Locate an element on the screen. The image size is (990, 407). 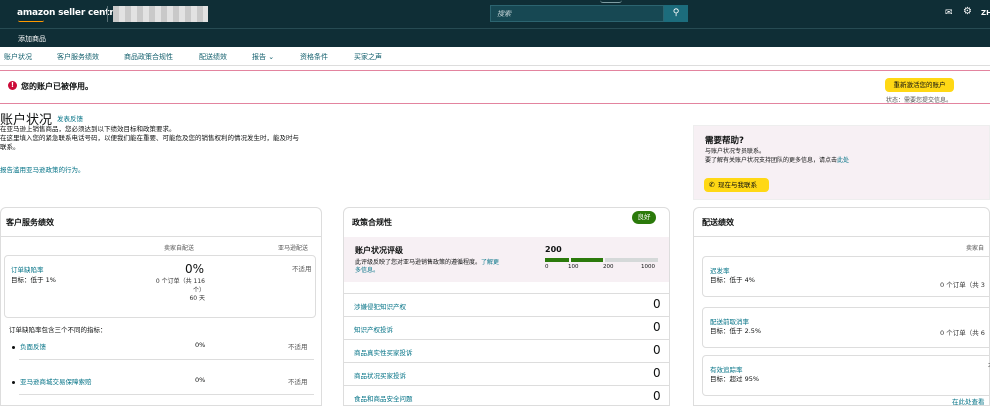
feedback-link: 发表反馈 is located at coordinates (70, 118).